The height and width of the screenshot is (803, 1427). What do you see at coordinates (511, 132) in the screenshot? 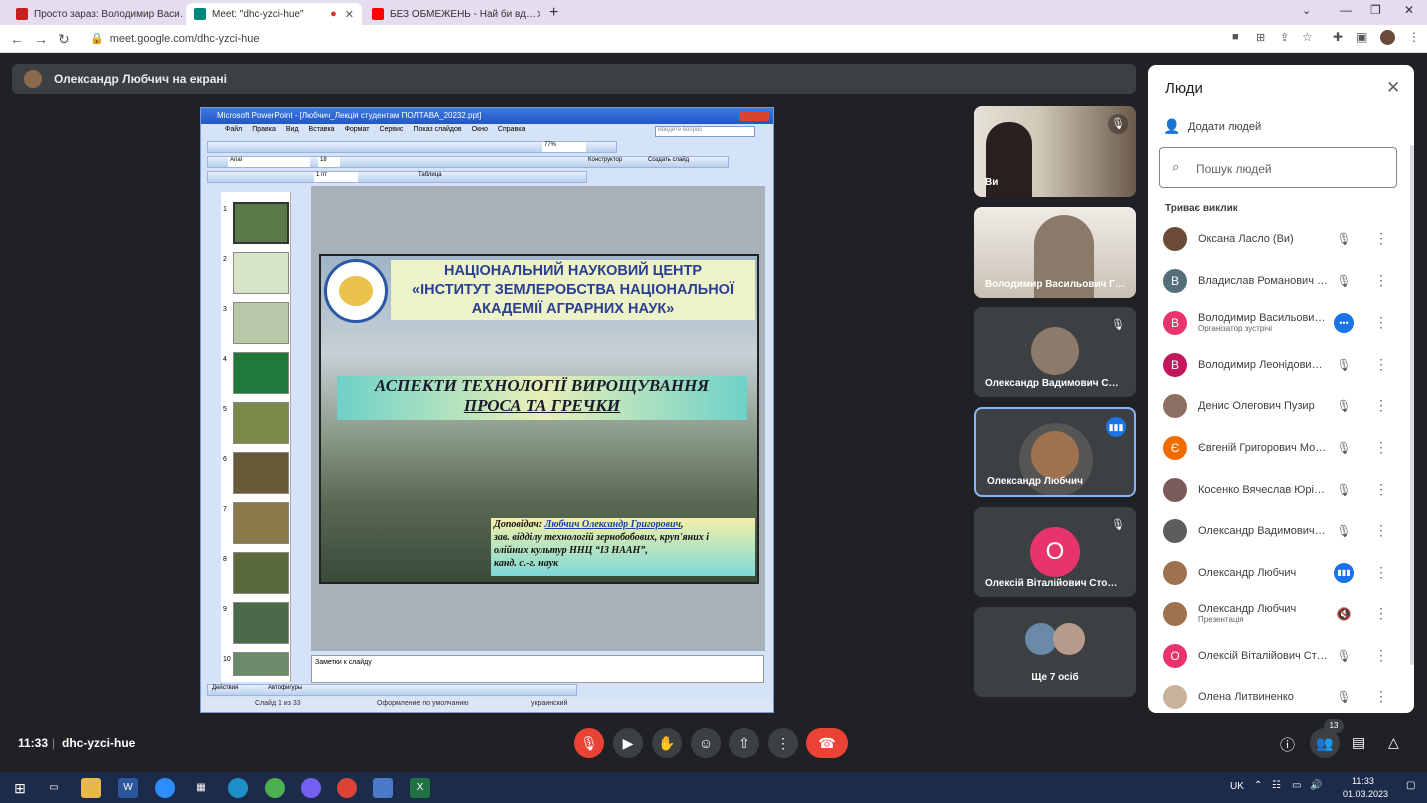
I see `menu-help: Справка` at bounding box center [511, 132].